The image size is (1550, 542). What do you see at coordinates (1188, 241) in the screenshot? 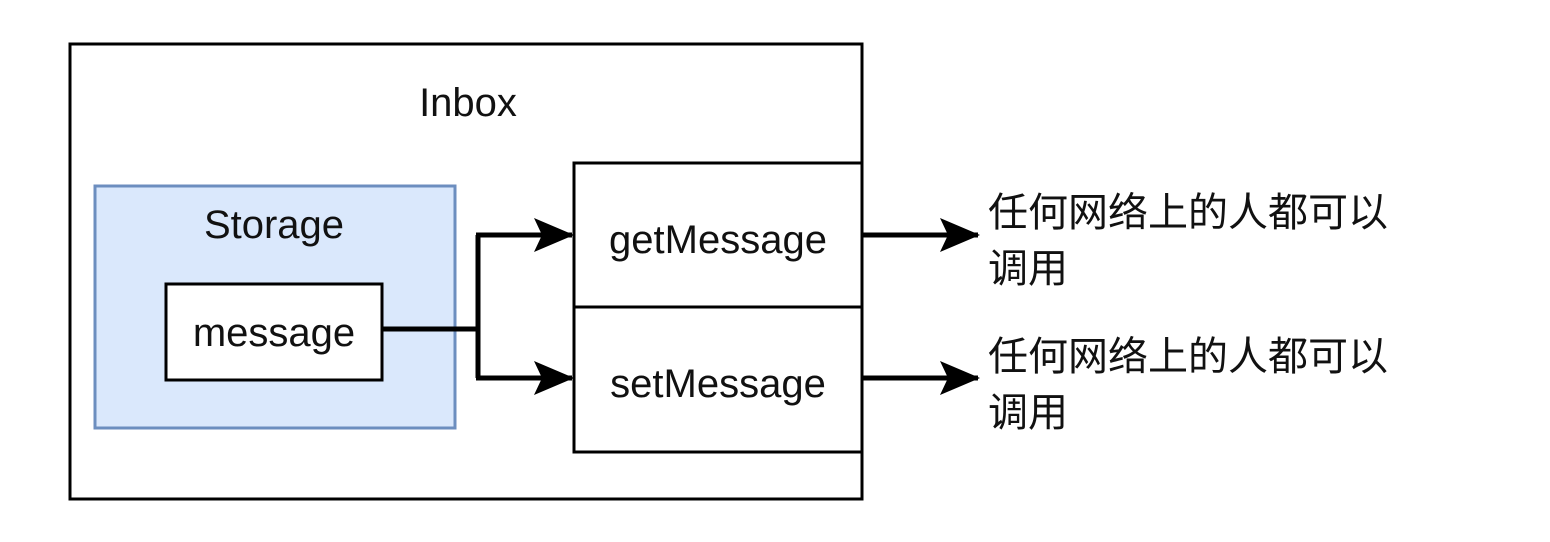
I see `get-message-note: 任何网络上的人都可以 调用` at bounding box center [1188, 241].